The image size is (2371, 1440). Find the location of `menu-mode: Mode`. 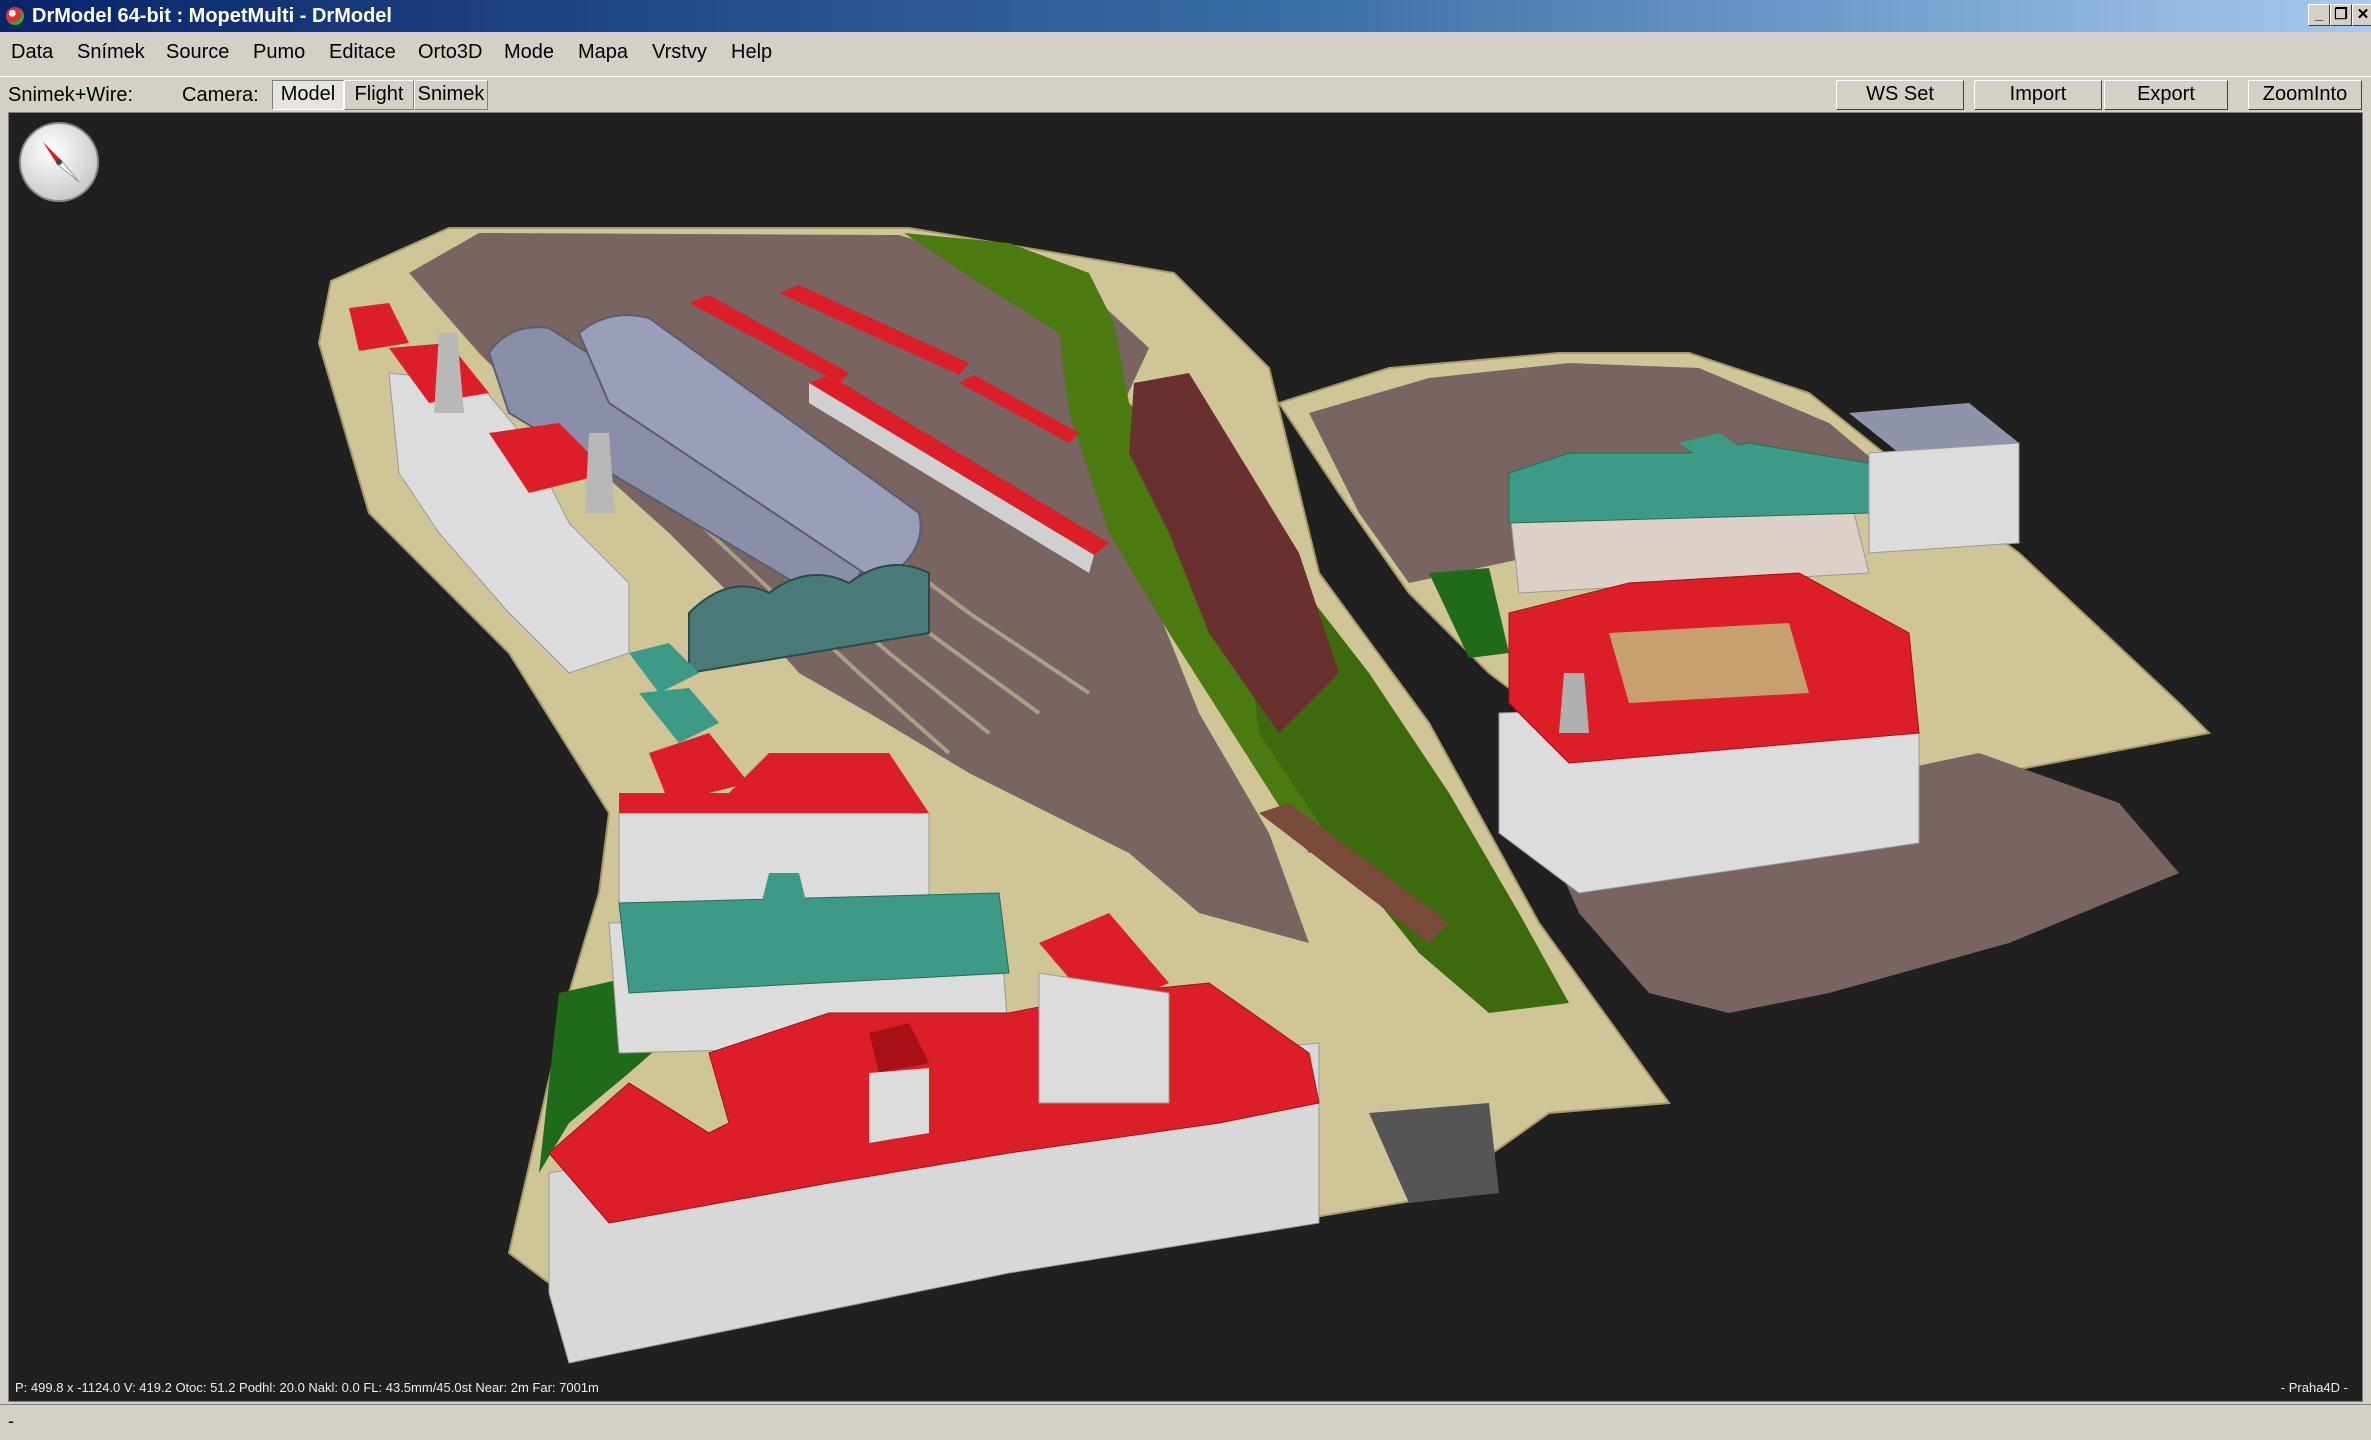

menu-mode: Mode is located at coordinates (529, 52).